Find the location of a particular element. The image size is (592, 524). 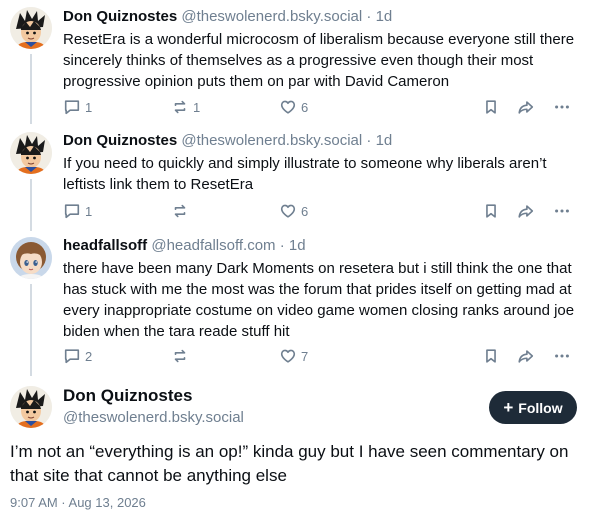

follow-button: + Follow is located at coordinates (533, 407).